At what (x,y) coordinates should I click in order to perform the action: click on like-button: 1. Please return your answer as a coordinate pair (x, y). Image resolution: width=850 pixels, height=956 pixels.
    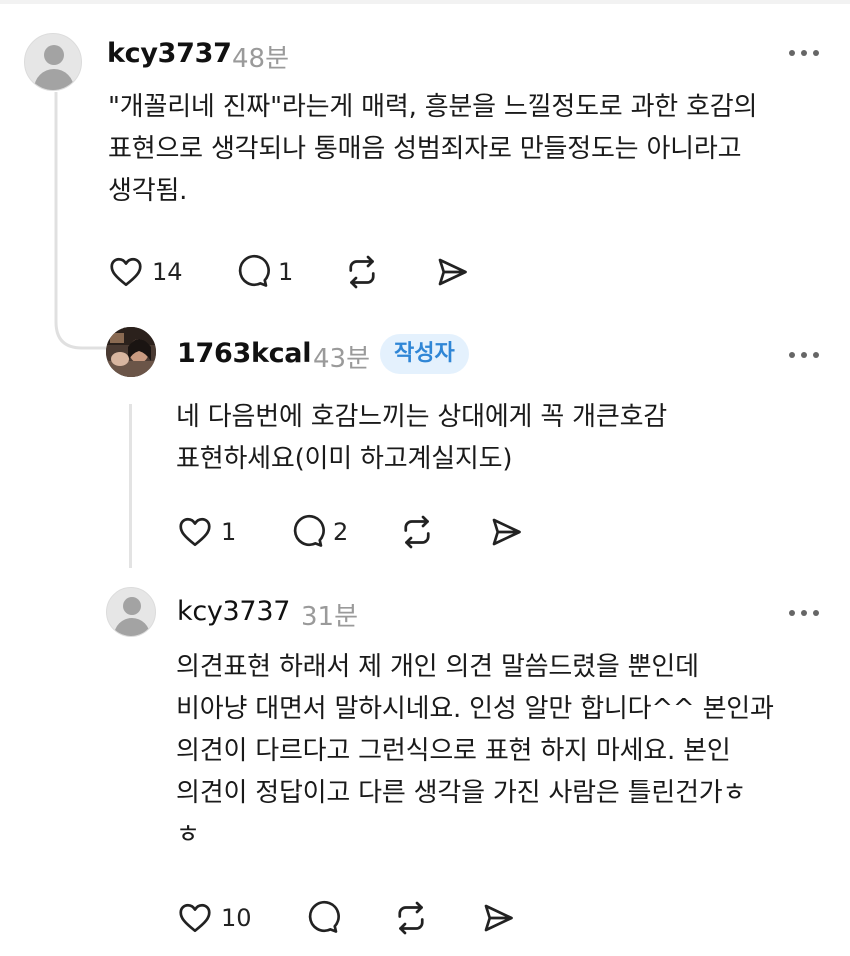
    Looking at the image, I should click on (206, 532).